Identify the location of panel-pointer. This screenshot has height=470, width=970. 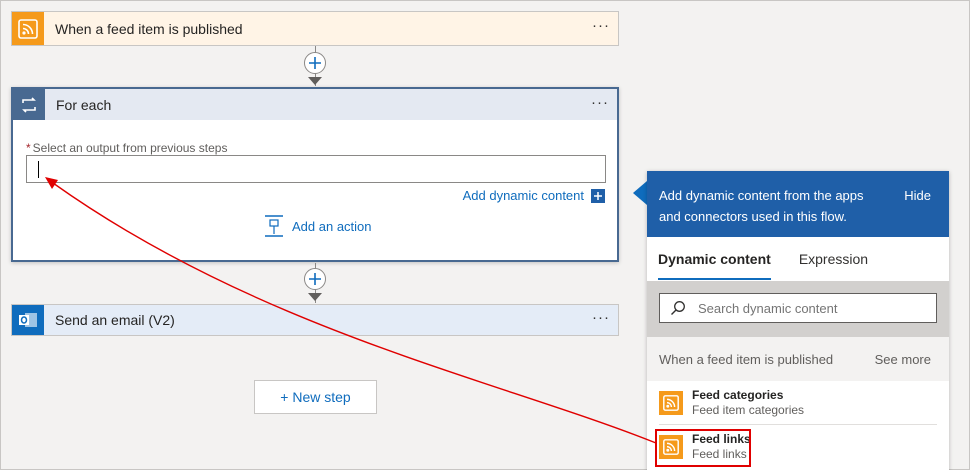
(640, 193).